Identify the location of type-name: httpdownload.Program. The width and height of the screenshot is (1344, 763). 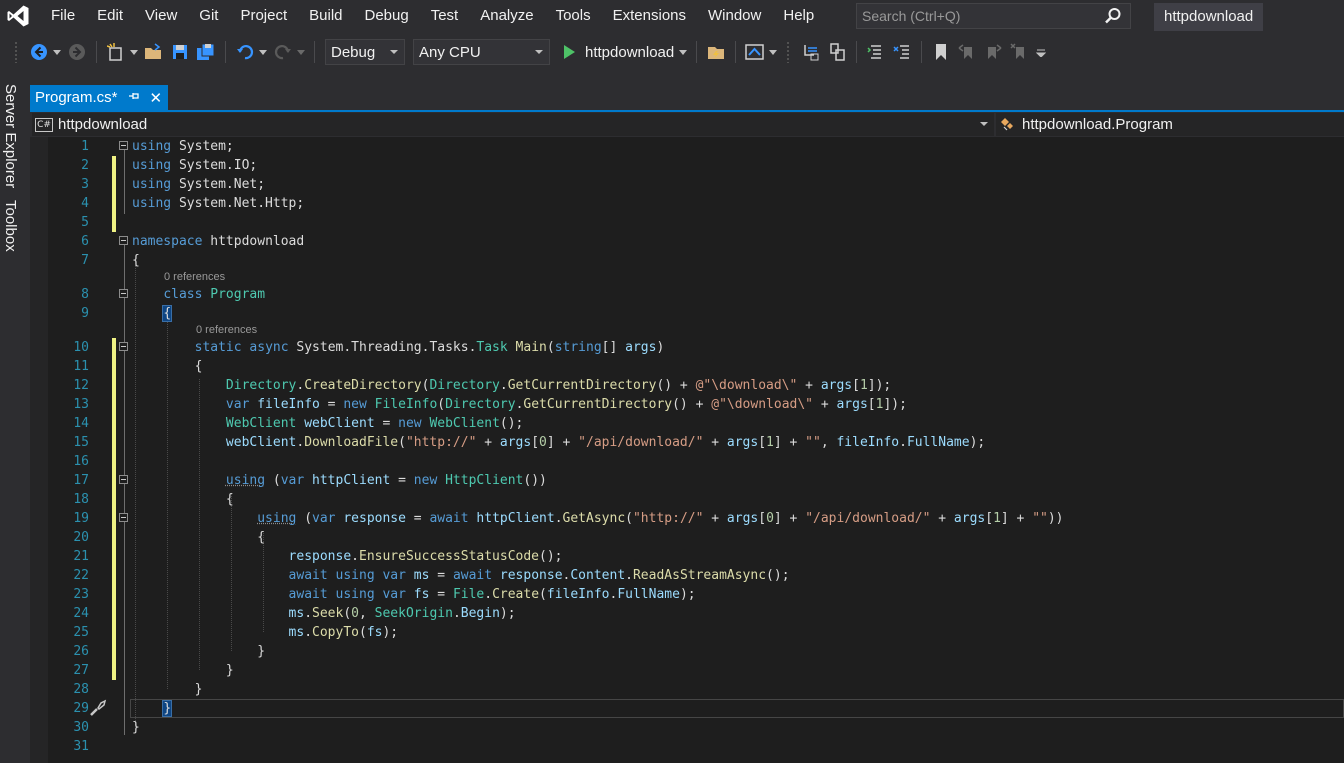
(1097, 124).